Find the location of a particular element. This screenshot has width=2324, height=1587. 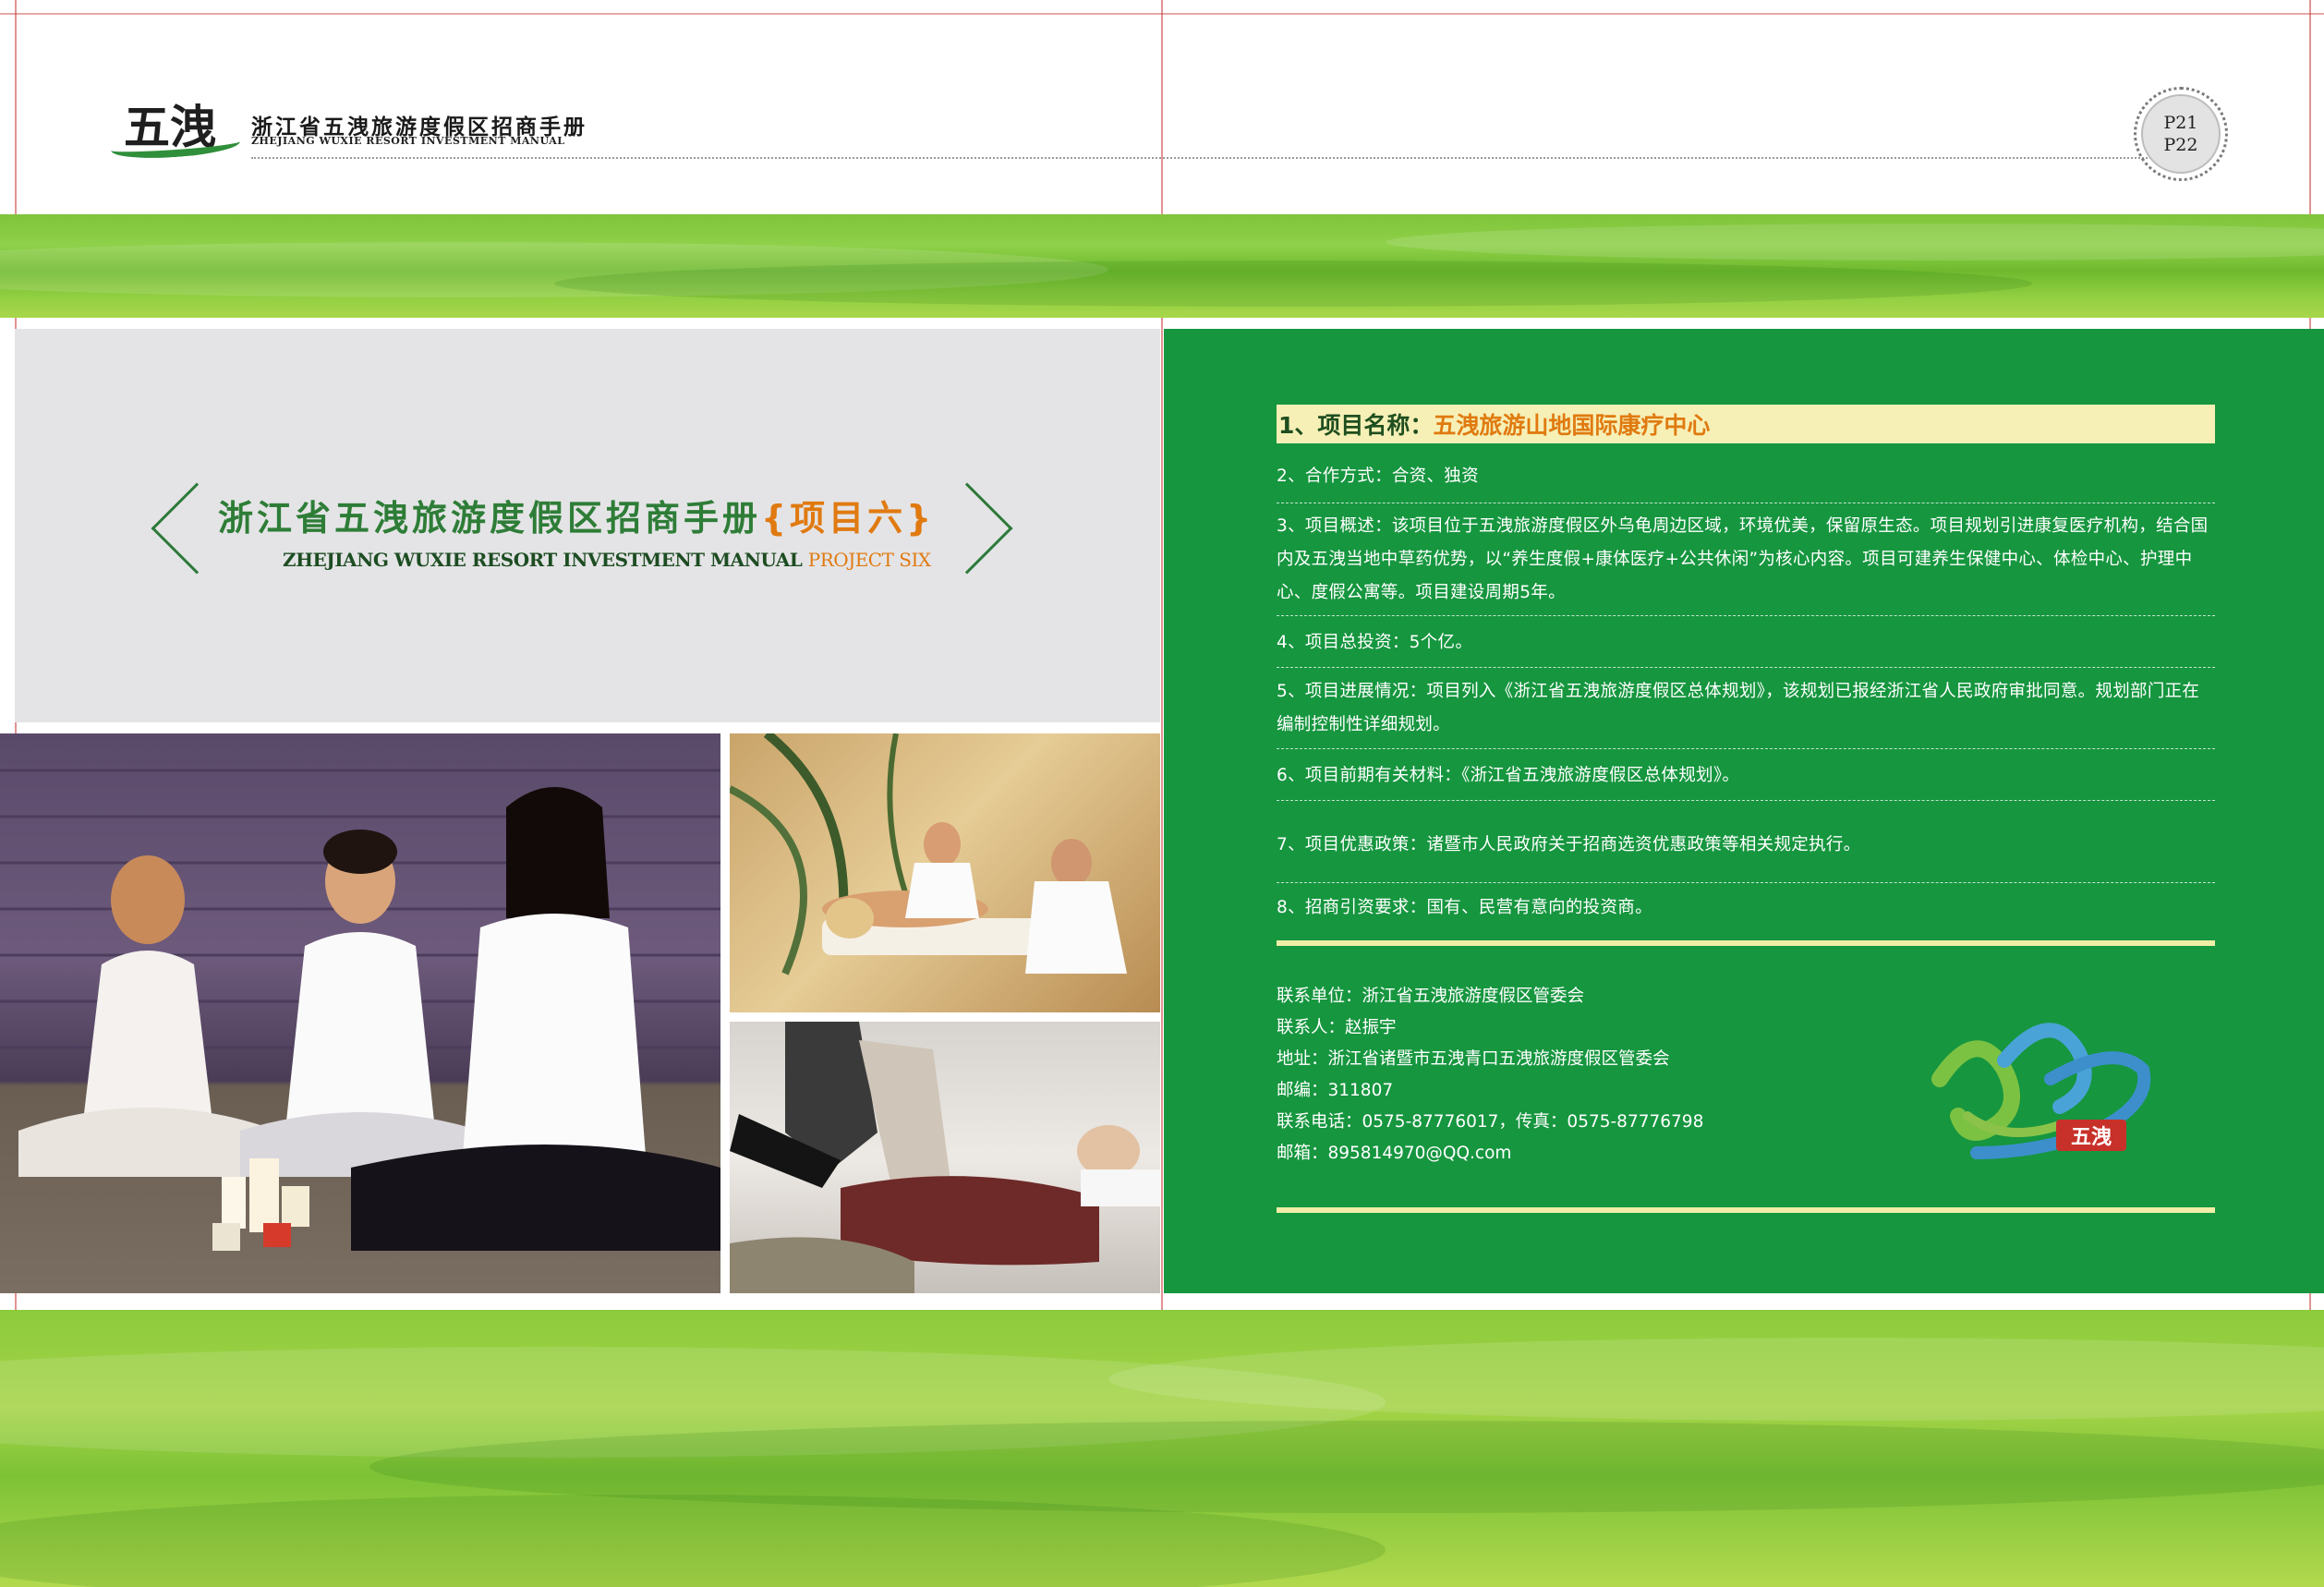

stretch-illustration is located at coordinates (945, 1157).